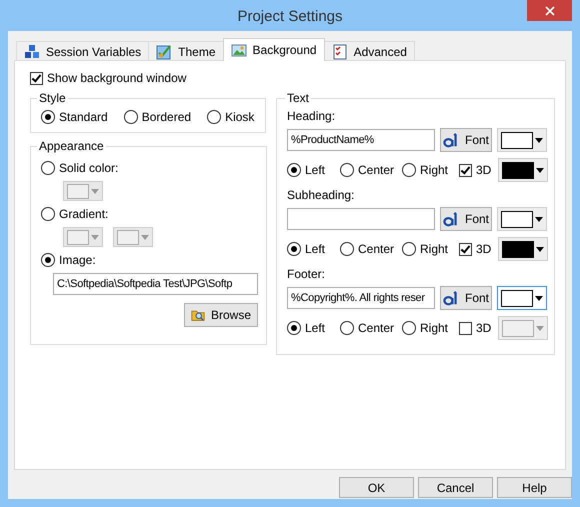 The height and width of the screenshot is (507, 580). What do you see at coordinates (52, 98) in the screenshot?
I see `group-title: Style` at bounding box center [52, 98].